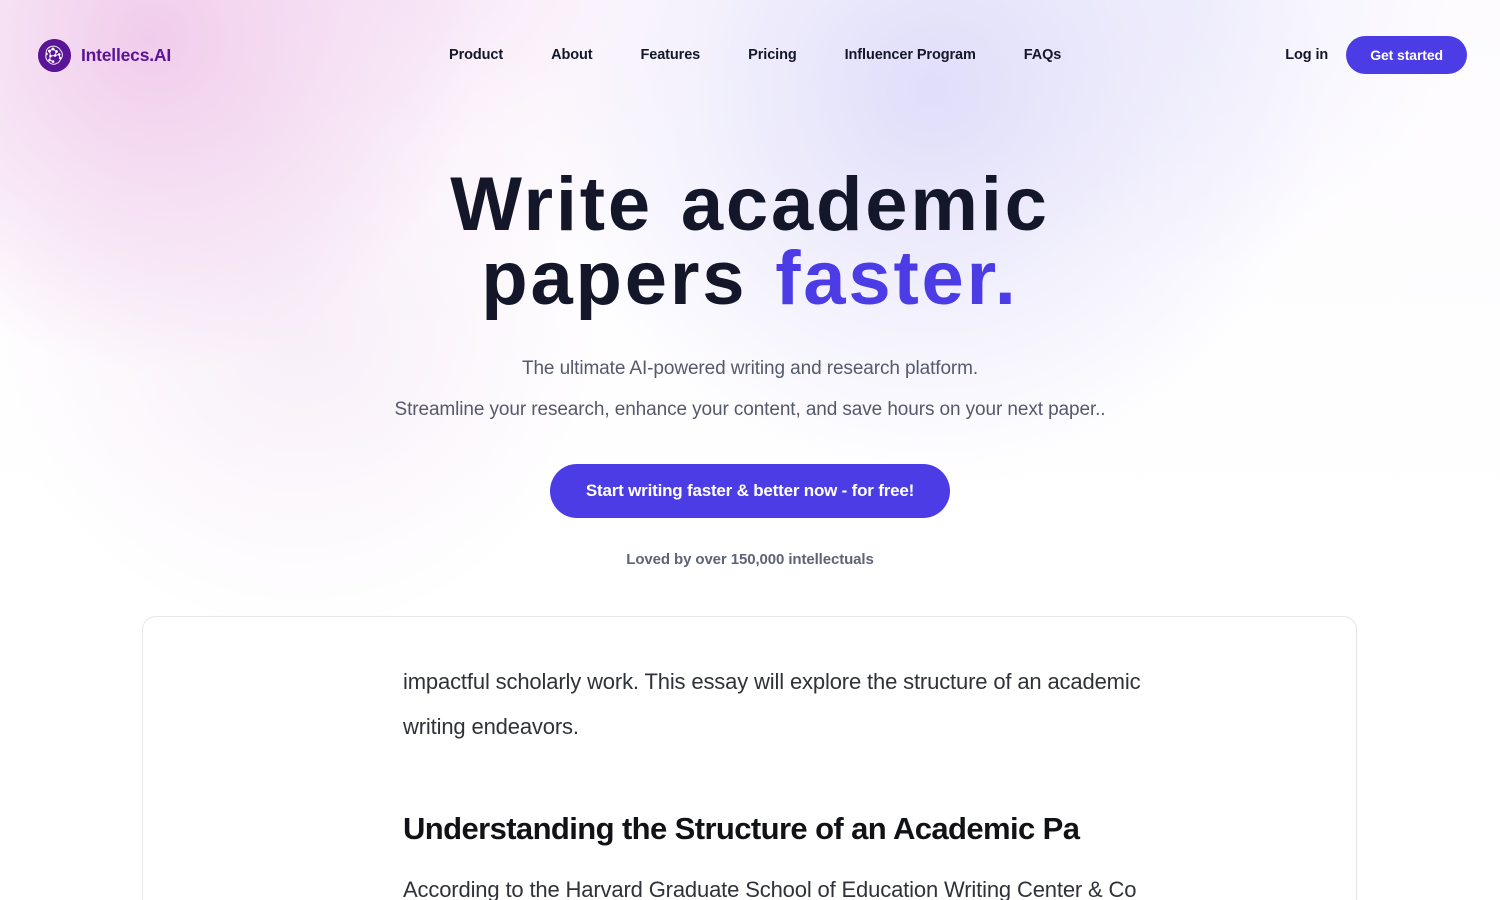 Image resolution: width=1500 pixels, height=900 pixels. What do you see at coordinates (750, 559) in the screenshot?
I see `social-proof-text: Loved by over 150,000 intellectuals` at bounding box center [750, 559].